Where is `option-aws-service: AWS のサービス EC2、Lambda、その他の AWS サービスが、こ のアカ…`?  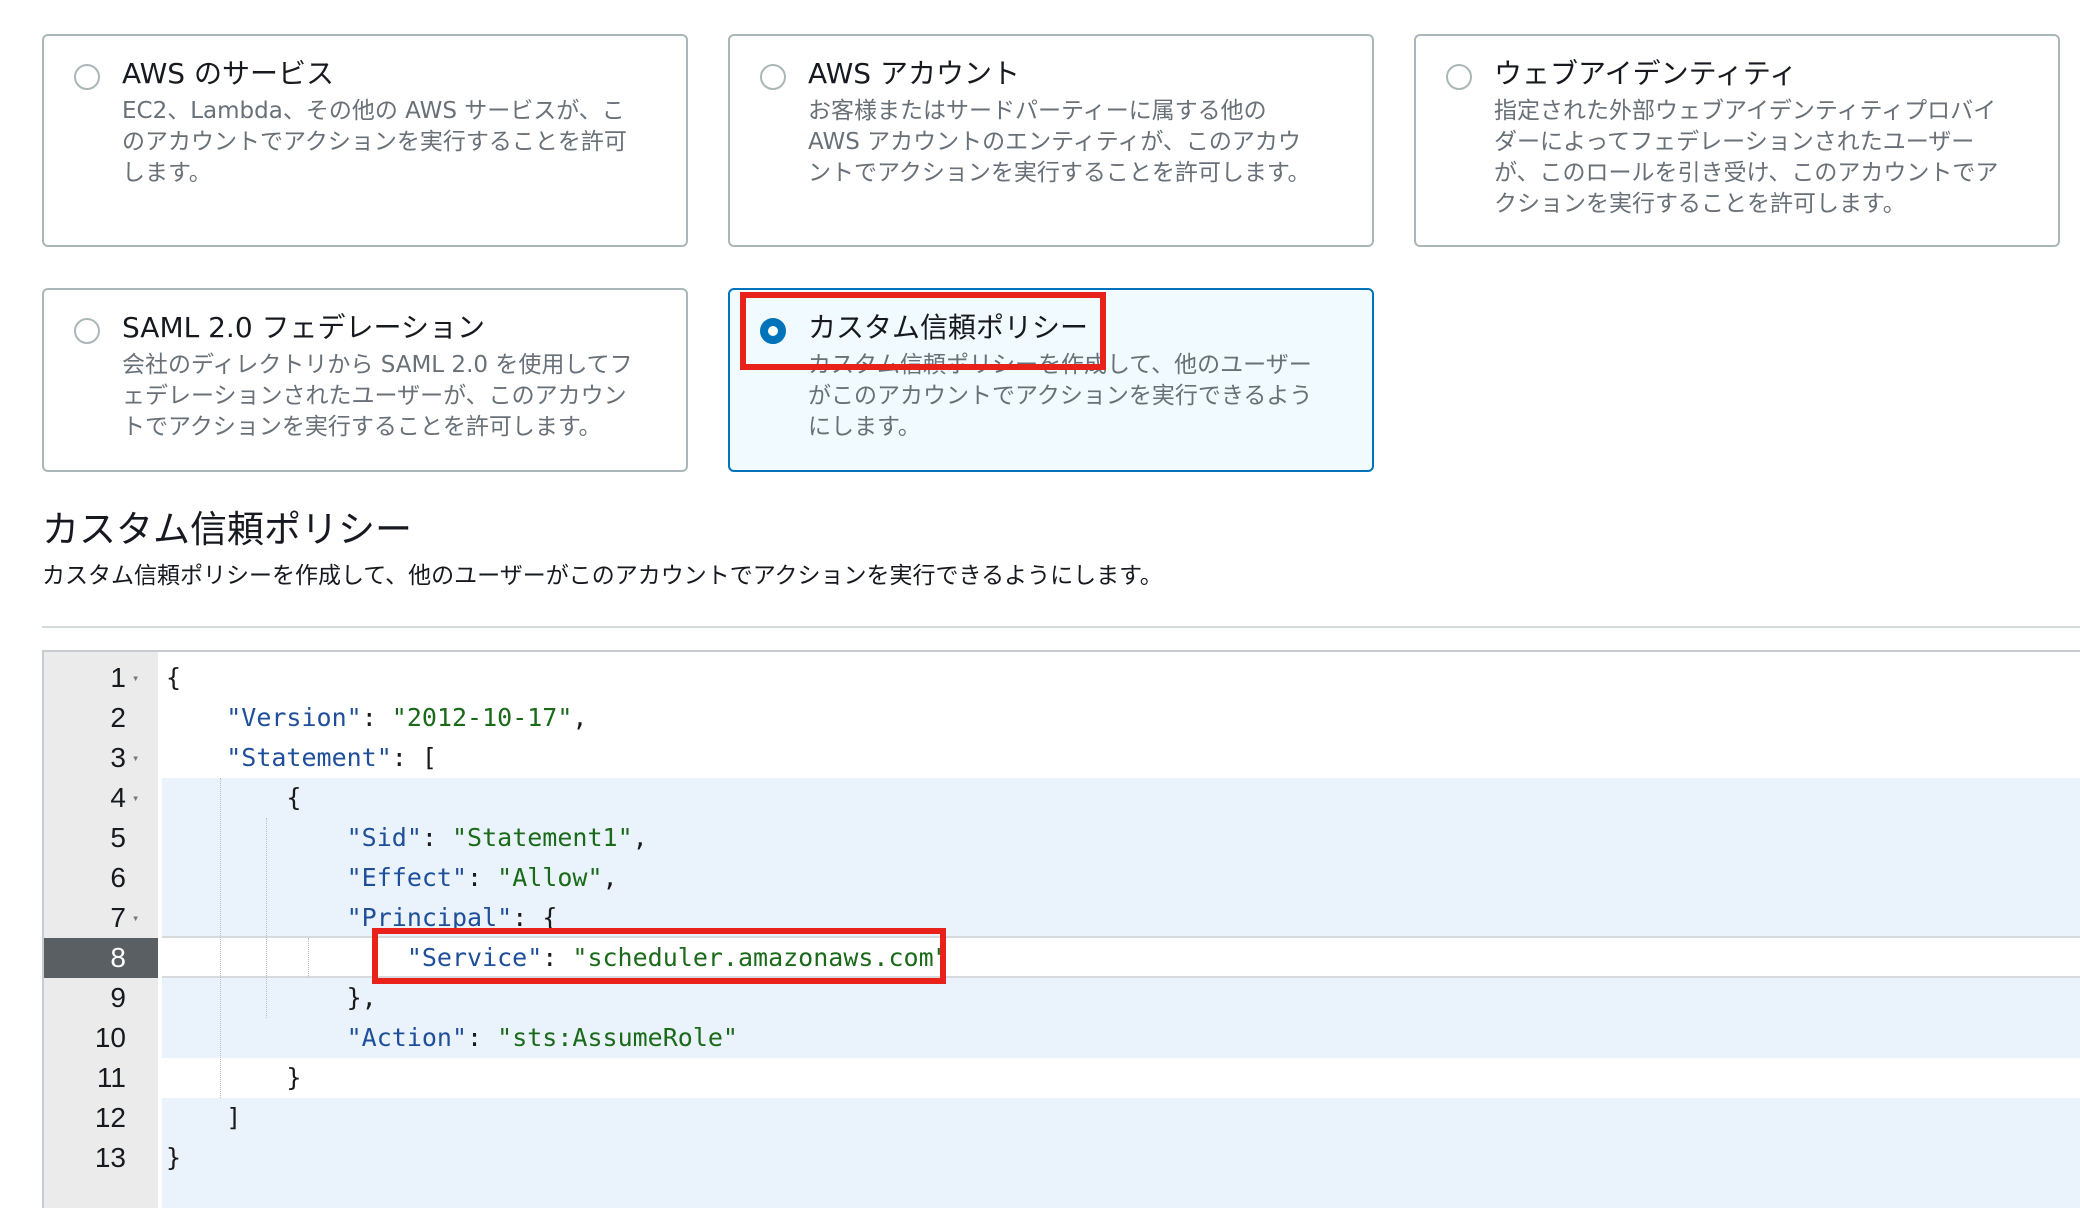 option-aws-service: AWS のサービス EC2、Lambda、その他の AWS サービスが、こ のアカ… is located at coordinates (365, 140).